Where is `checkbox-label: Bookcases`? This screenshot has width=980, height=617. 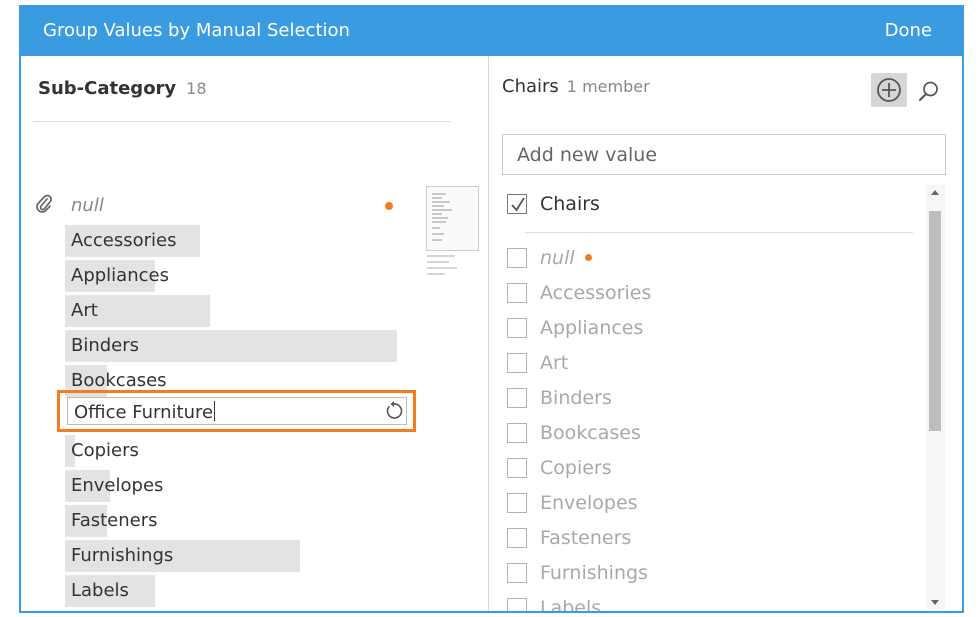 checkbox-label: Bookcases is located at coordinates (590, 433).